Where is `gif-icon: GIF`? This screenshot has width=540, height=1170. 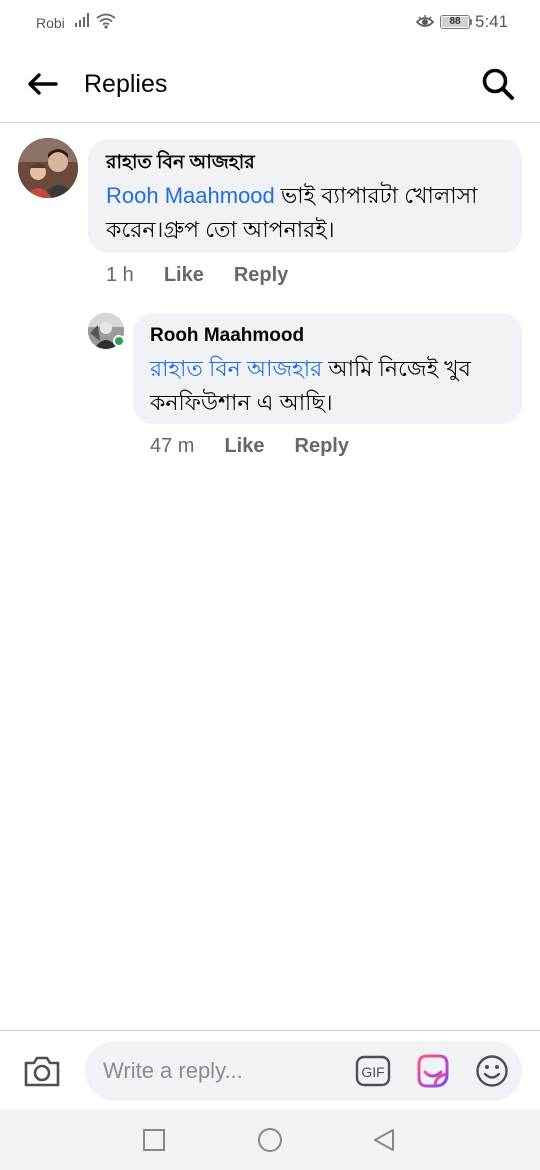 gif-icon: GIF is located at coordinates (373, 1071).